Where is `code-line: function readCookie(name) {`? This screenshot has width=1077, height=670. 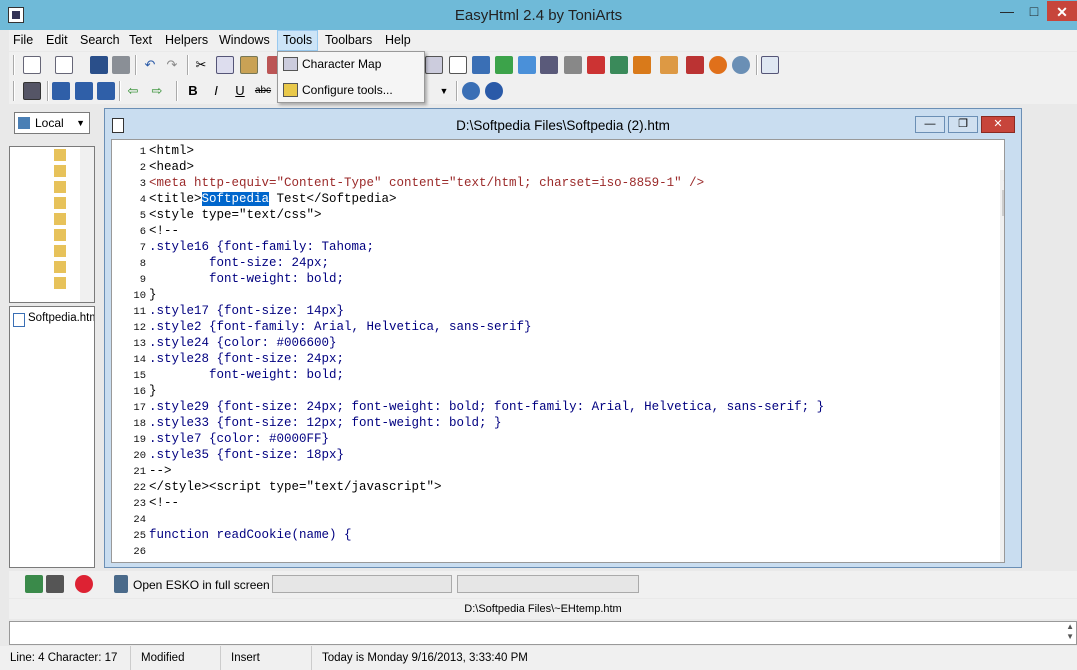
code-line: function readCookie(name) { is located at coordinates (250, 535).